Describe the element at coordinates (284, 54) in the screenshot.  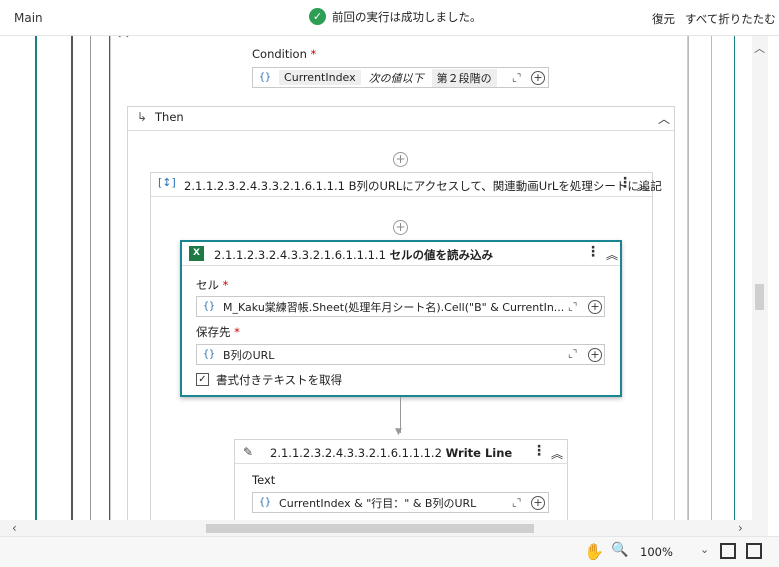
I see `condition-label: Condition *` at that location.